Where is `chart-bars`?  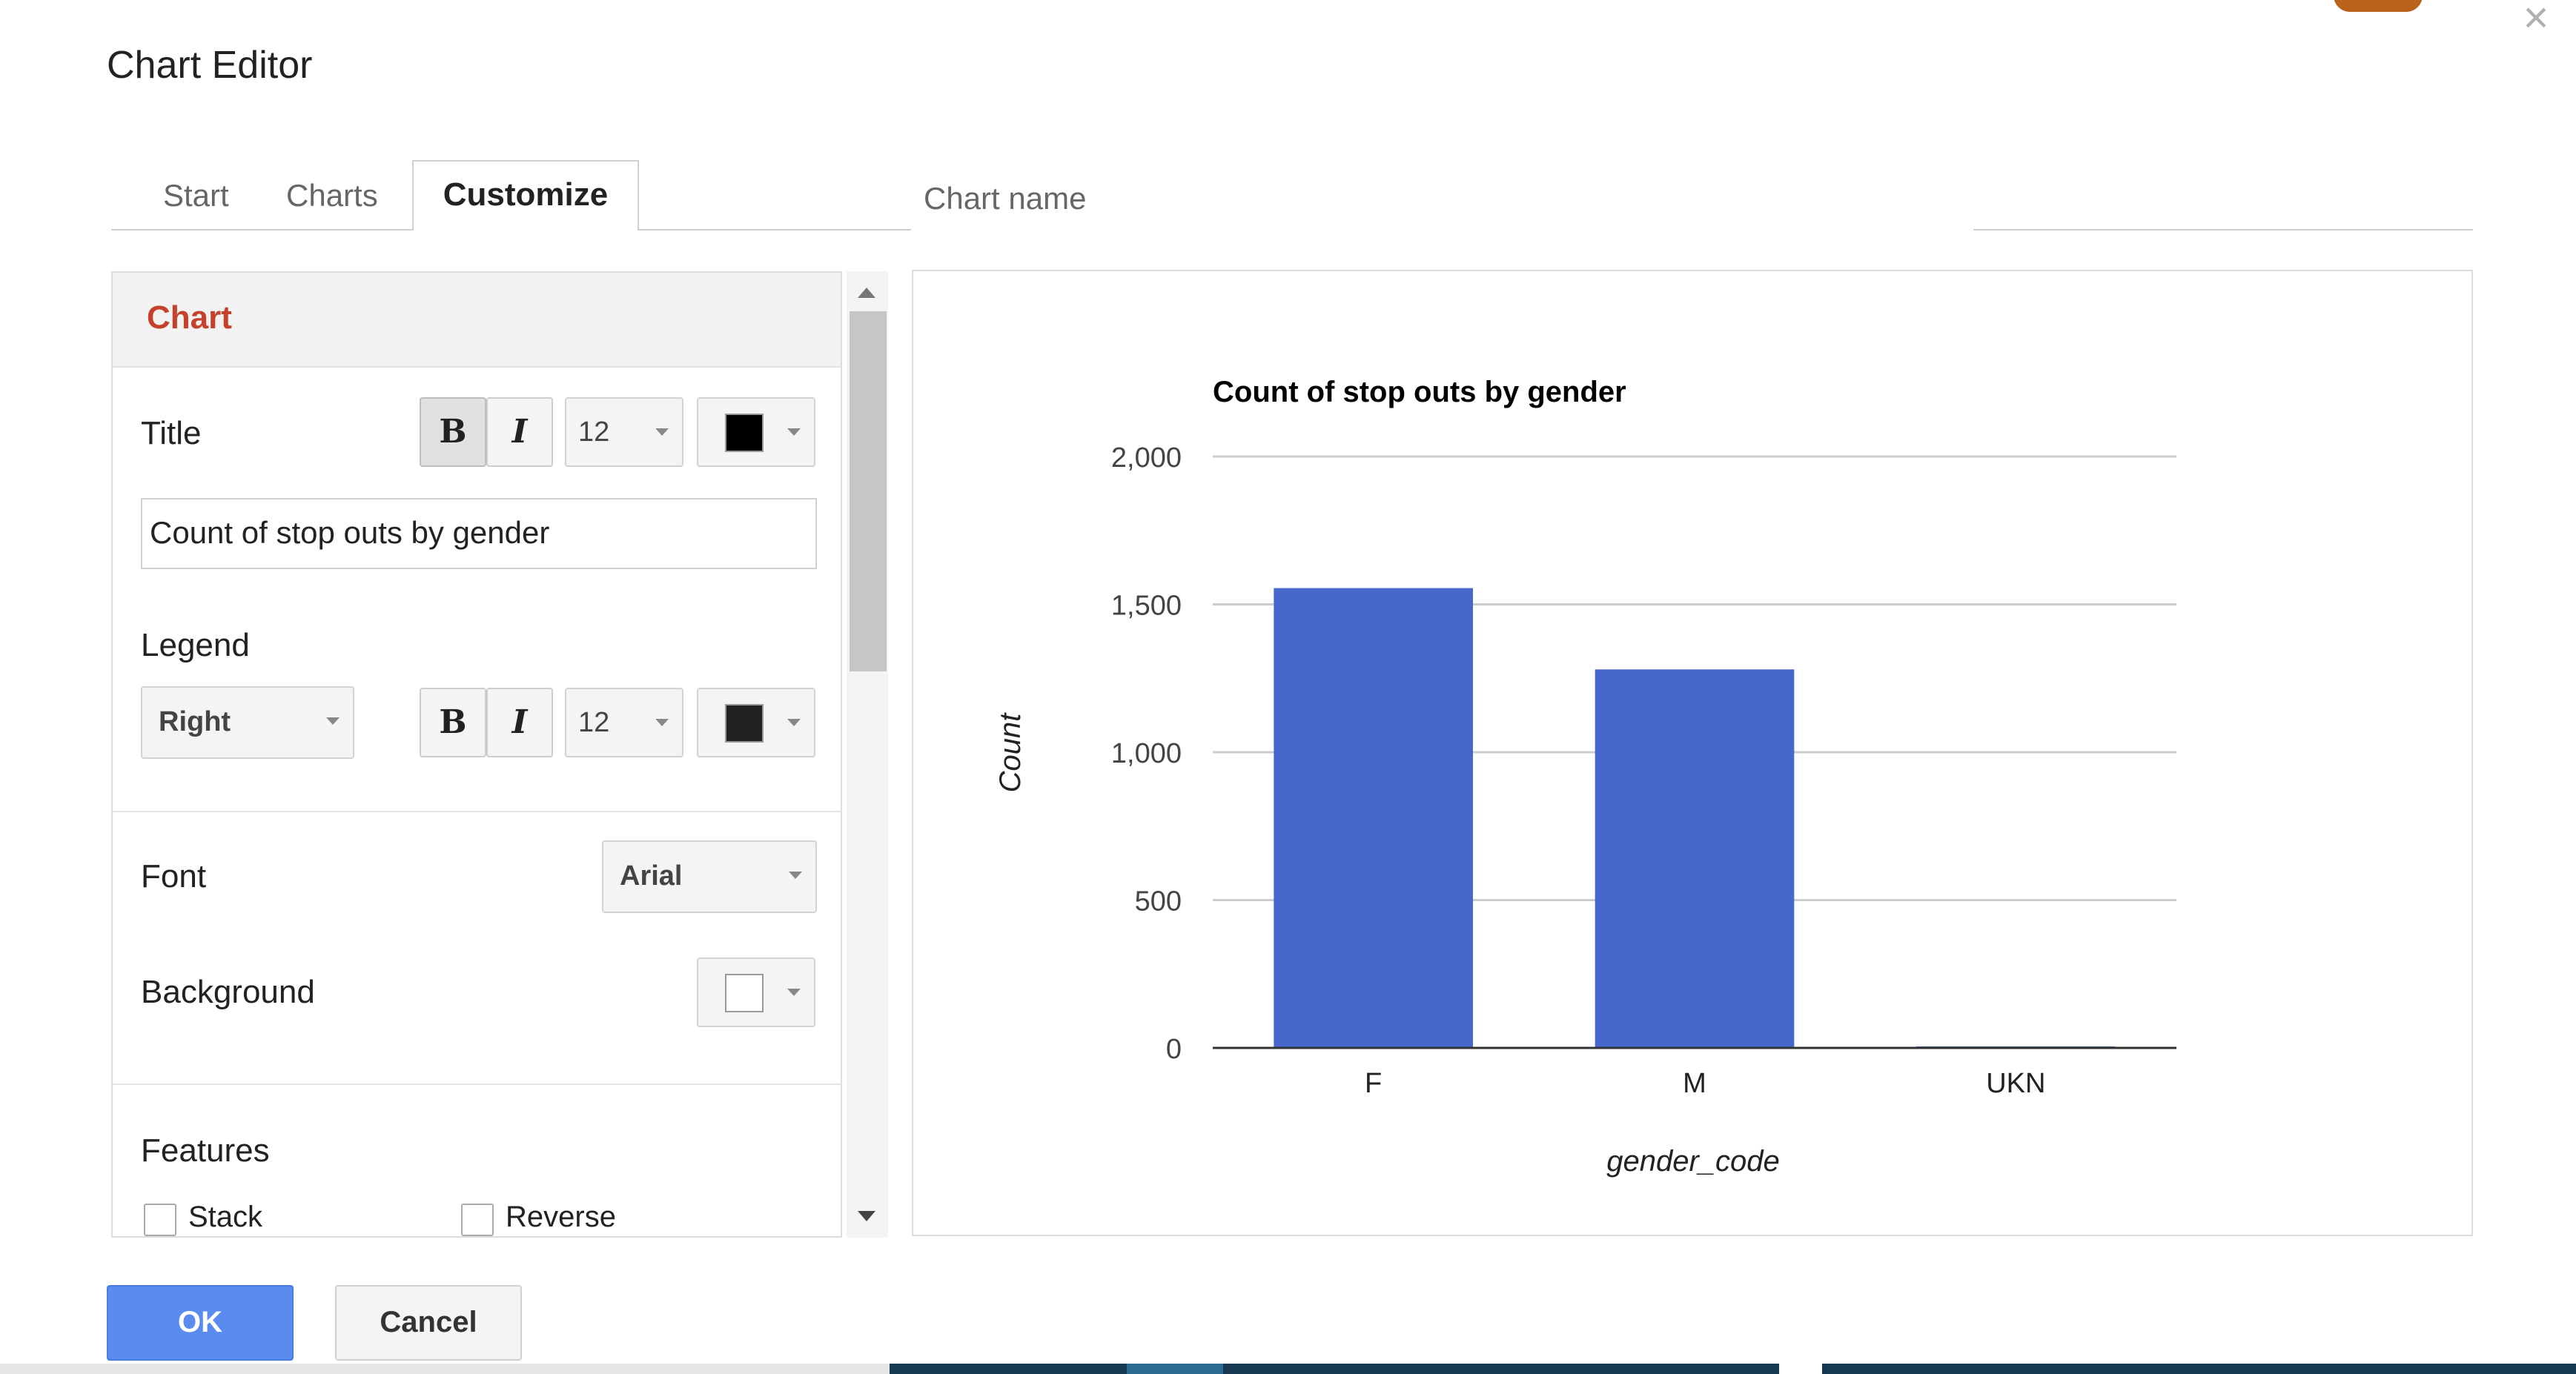
chart-bars is located at coordinates (1695, 818).